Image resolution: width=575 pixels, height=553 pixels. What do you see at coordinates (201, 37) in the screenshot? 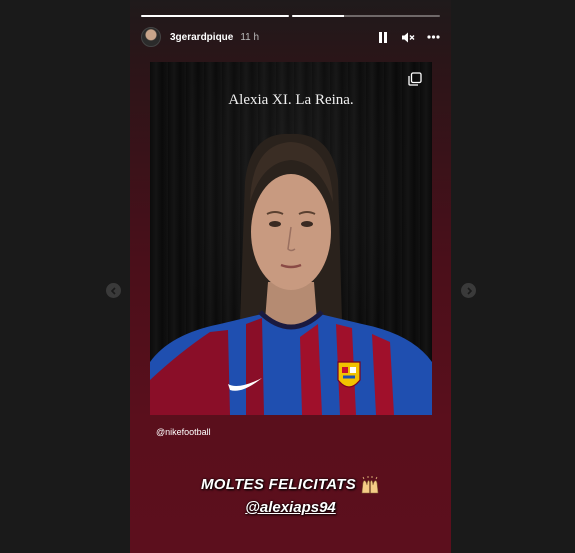
I see `username: 3gerardpique` at bounding box center [201, 37].